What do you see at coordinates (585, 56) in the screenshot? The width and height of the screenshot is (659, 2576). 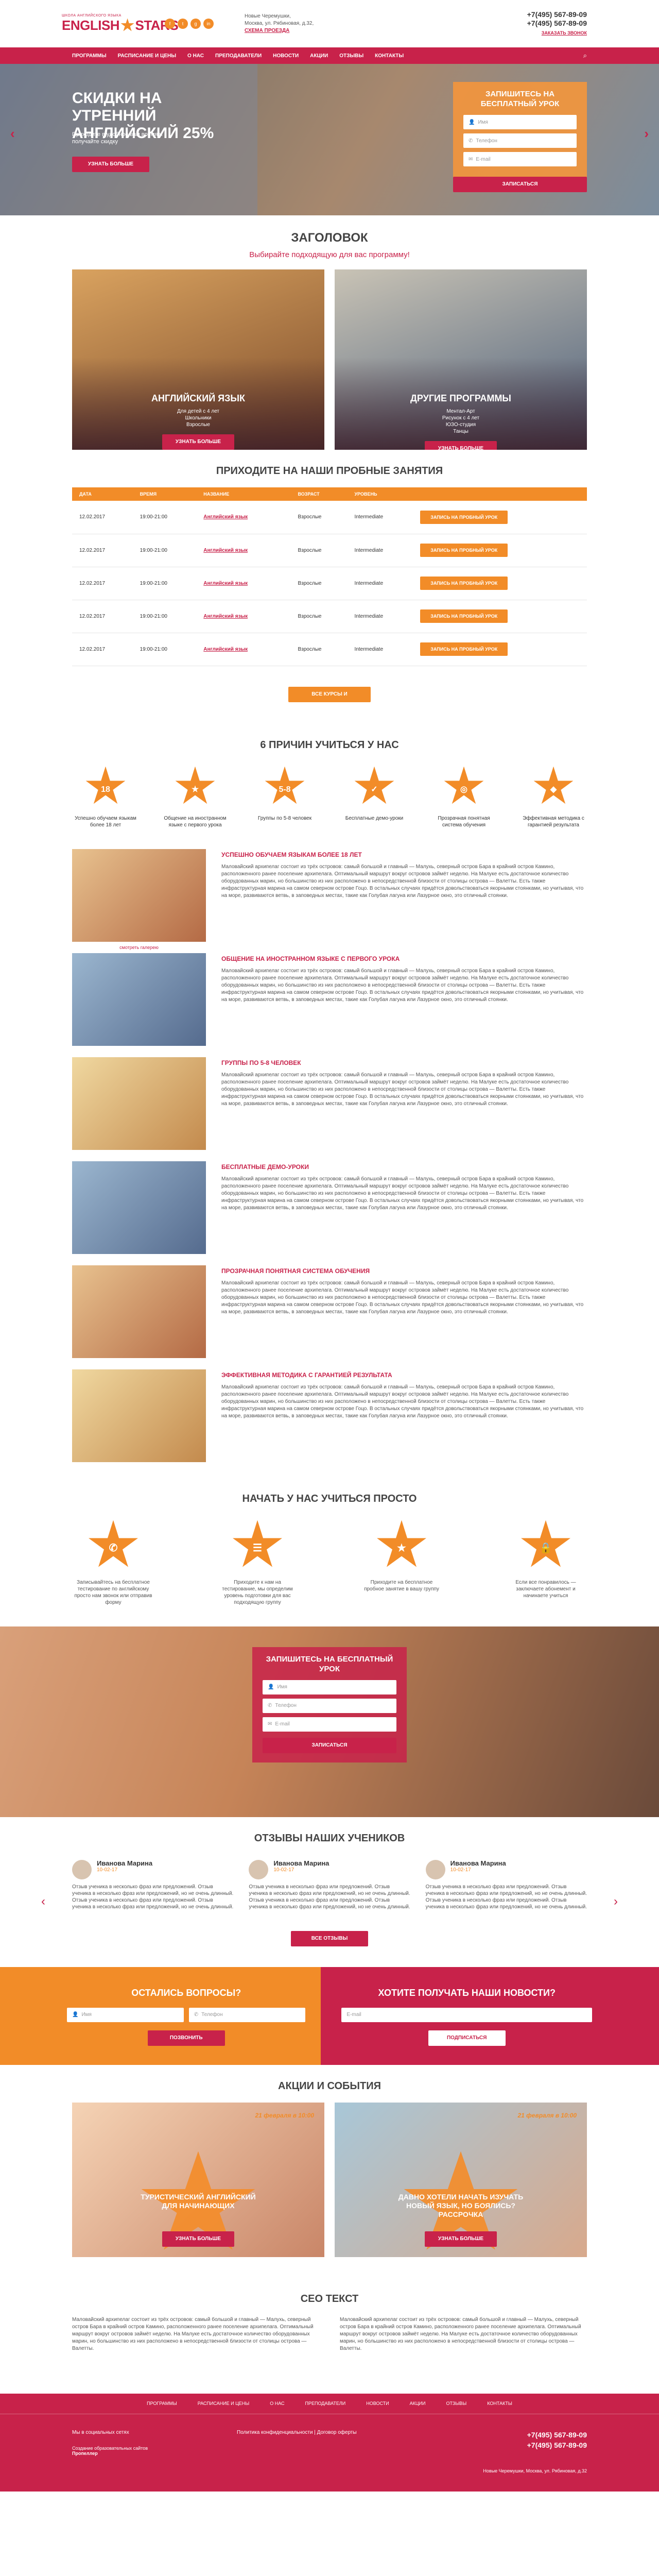 I see `search-icon: ⌕` at bounding box center [585, 56].